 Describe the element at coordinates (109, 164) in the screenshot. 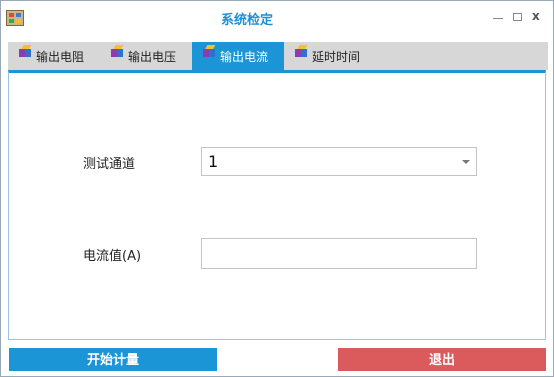

I see `channel-label: 测试通道` at that location.